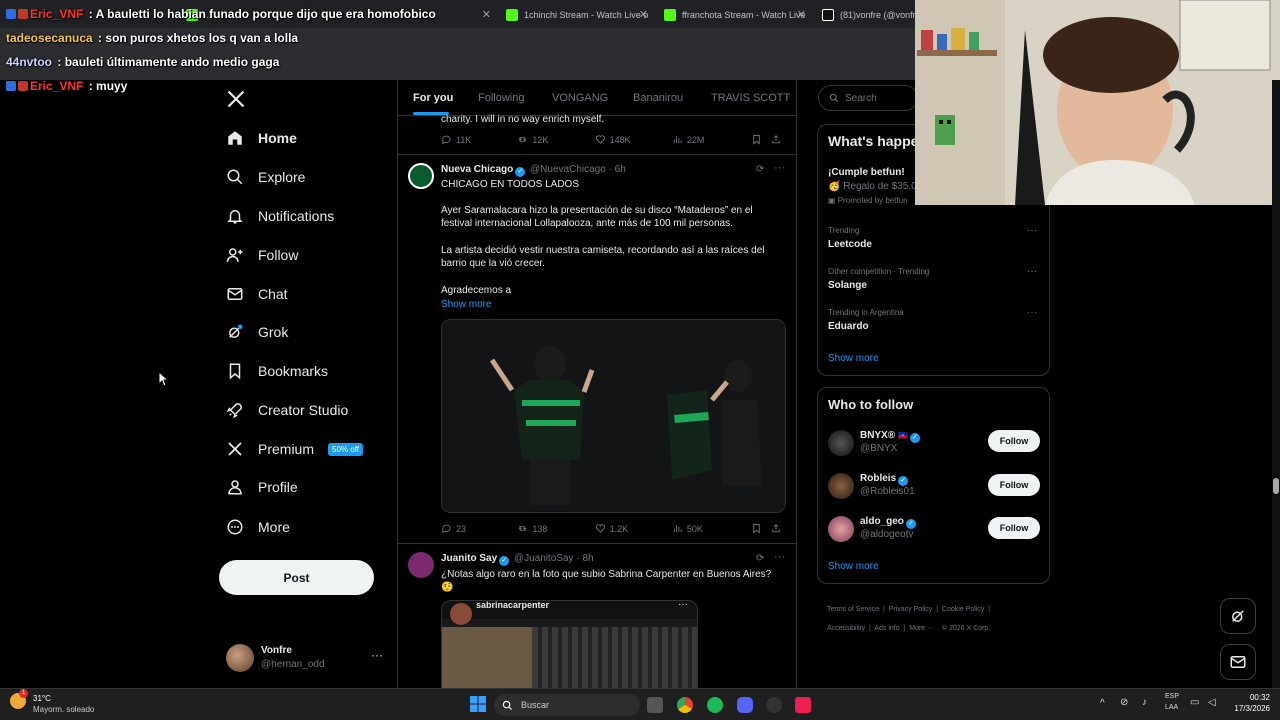 This screenshot has height=720, width=1280. I want to click on post-image, so click(613, 416).